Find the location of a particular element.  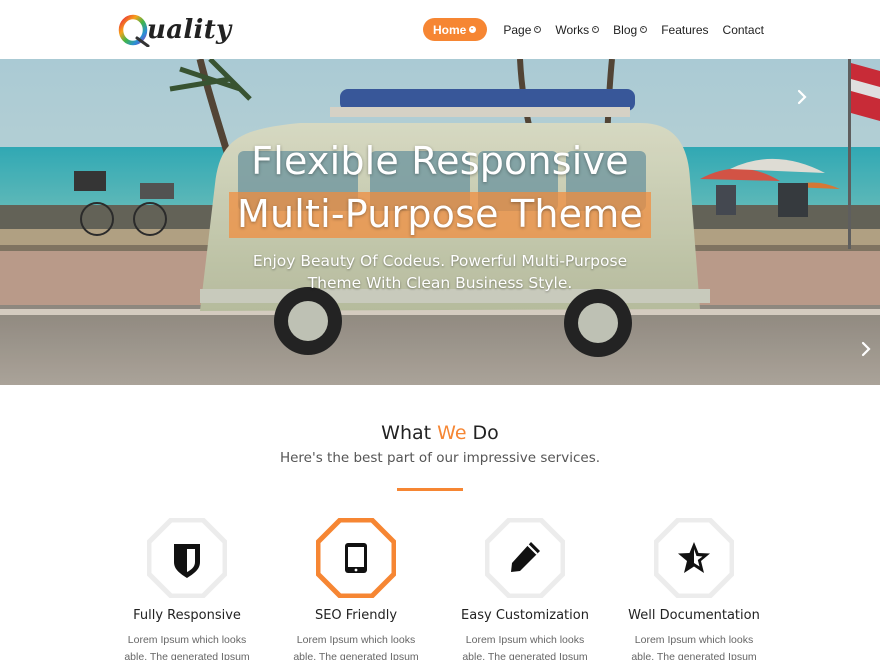

service-title: Fully Responsive is located at coordinates (187, 615).